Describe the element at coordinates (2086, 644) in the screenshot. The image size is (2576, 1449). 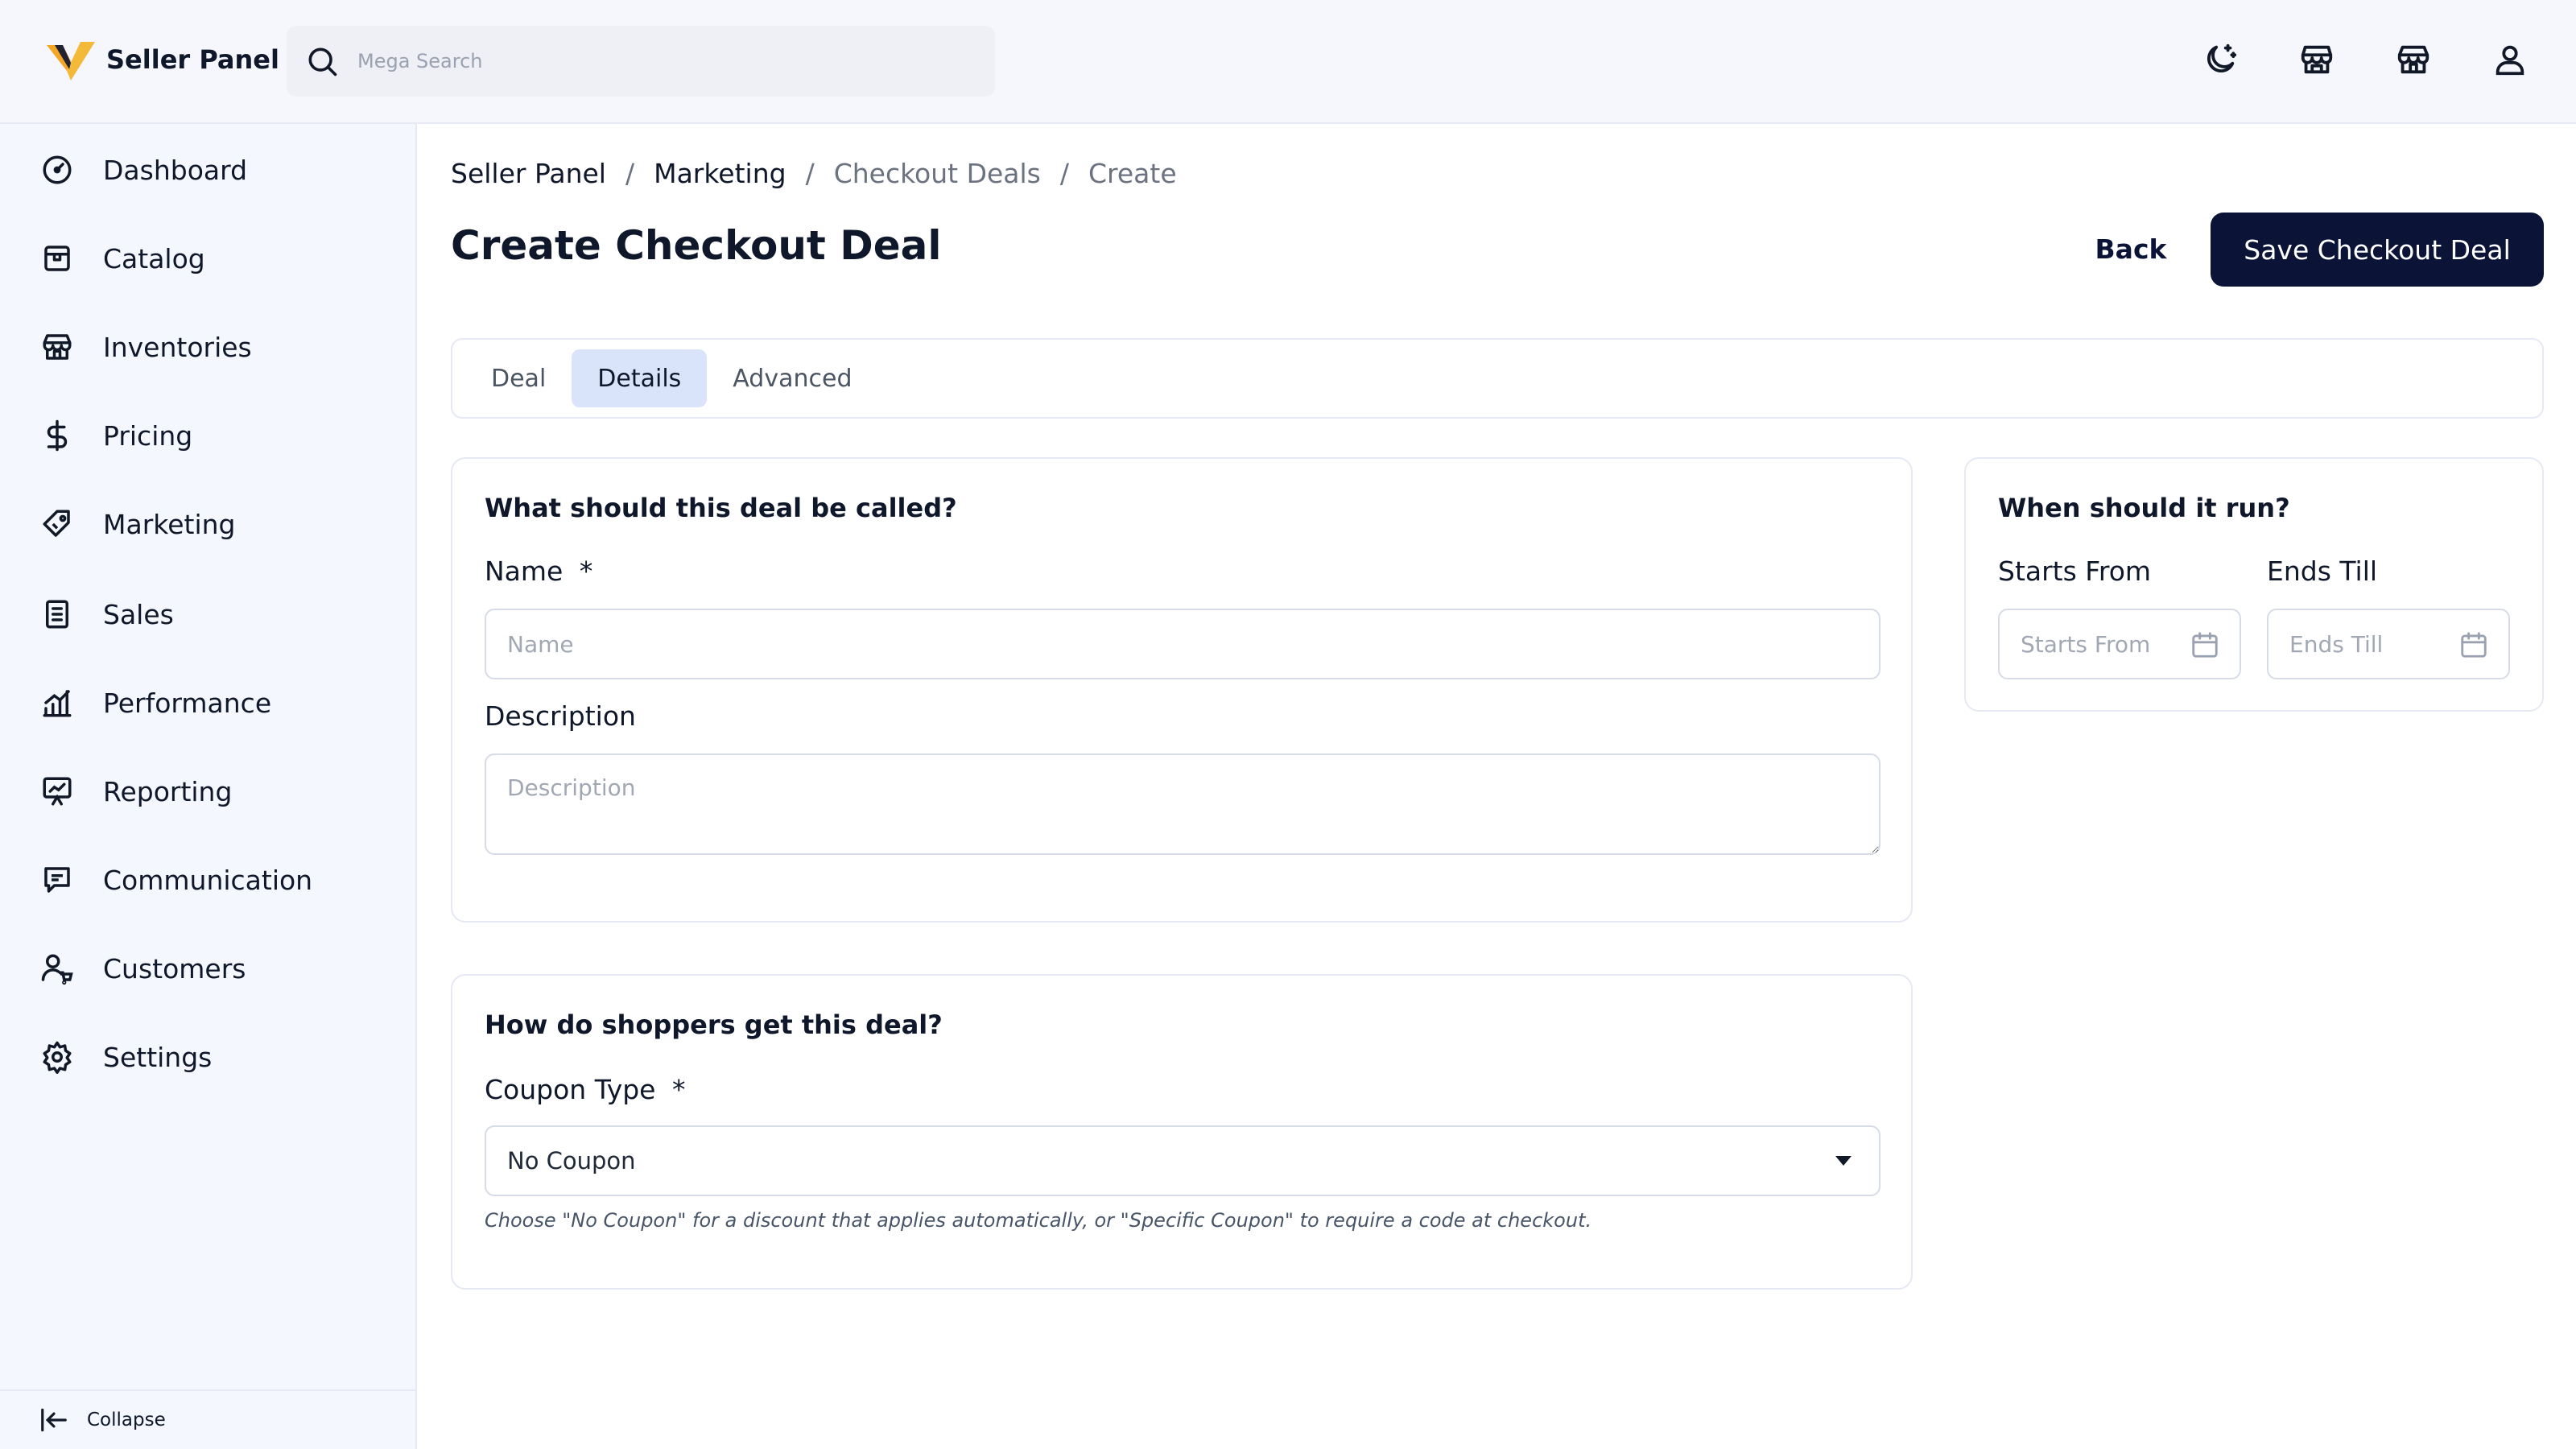
I see `starts-from-placeholder: Starts From` at that location.